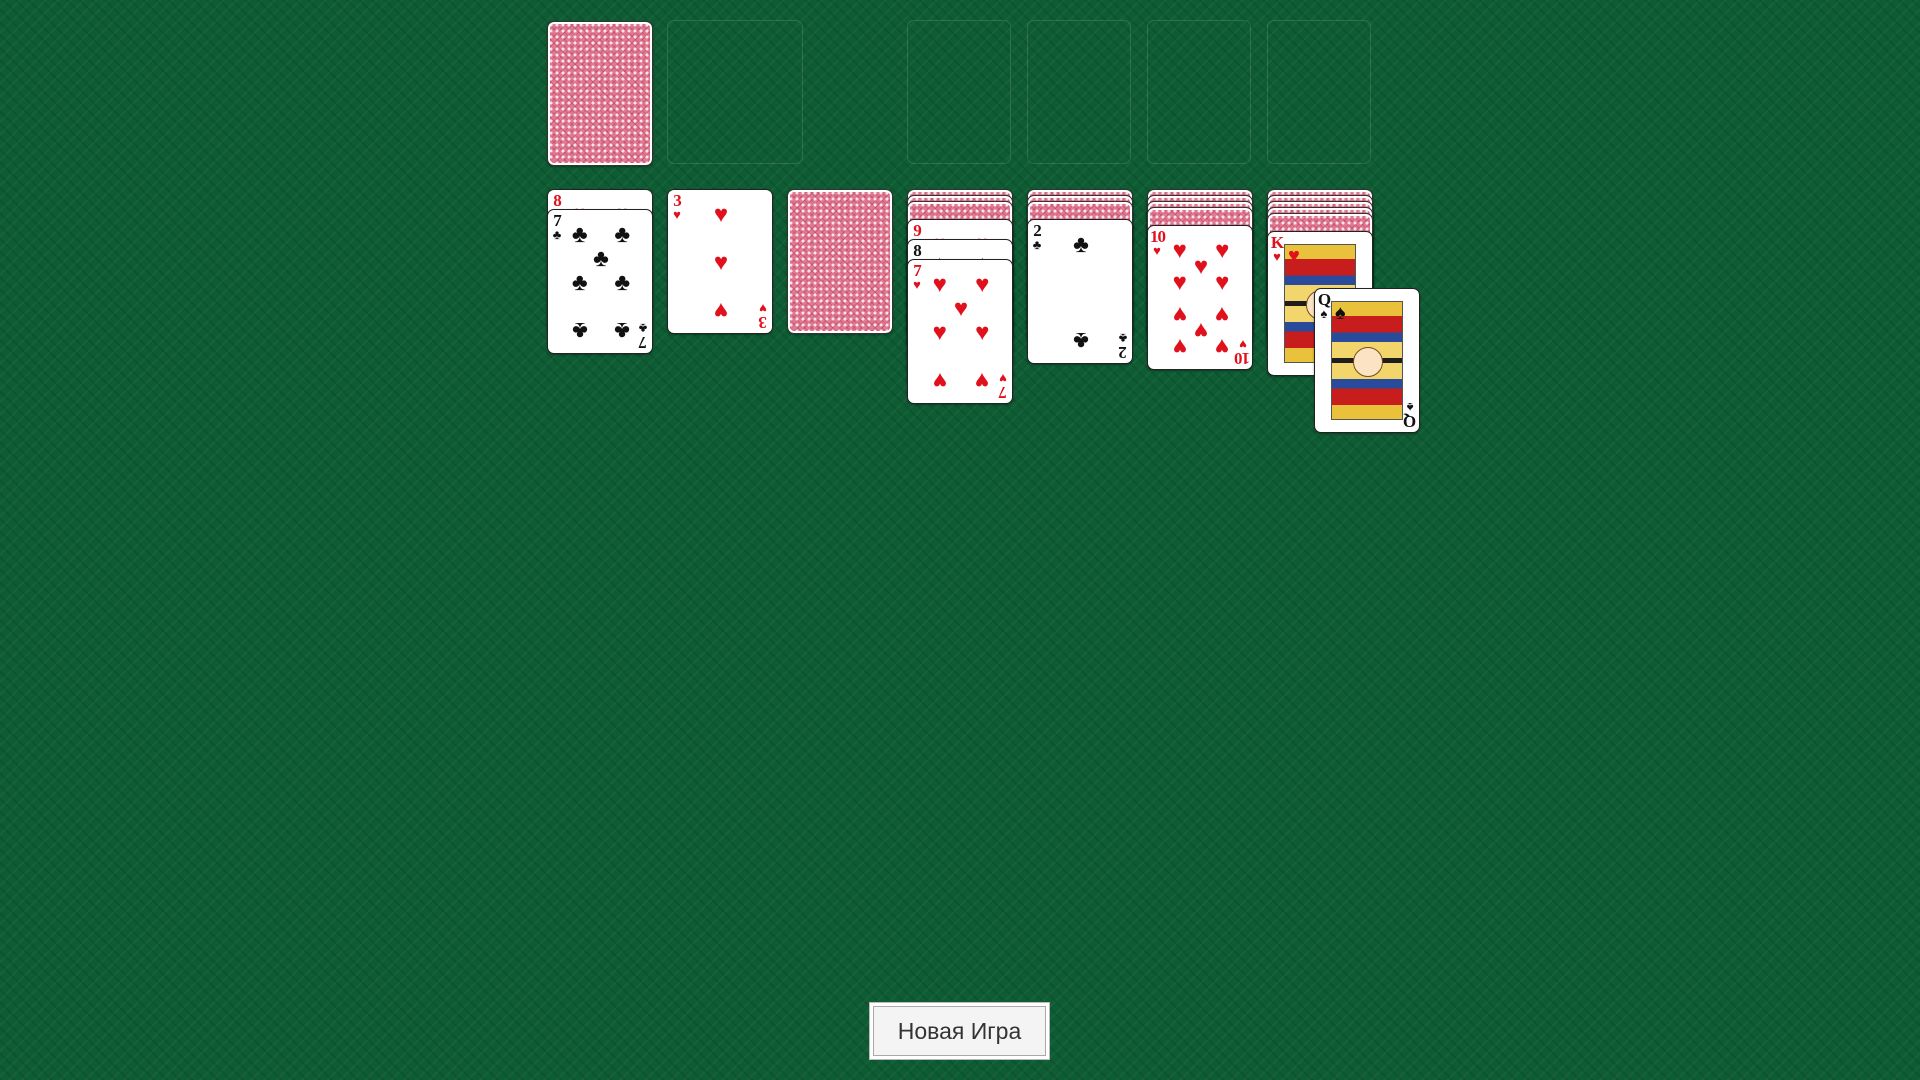 The image size is (1920, 1080). I want to click on tableau-6-card-10-red: ♥ ♥ ♥ ♥ ♥ ♥ ♥ ♥ ♥ ♥ 10 ♥ 10 ♥, so click(1200, 297).